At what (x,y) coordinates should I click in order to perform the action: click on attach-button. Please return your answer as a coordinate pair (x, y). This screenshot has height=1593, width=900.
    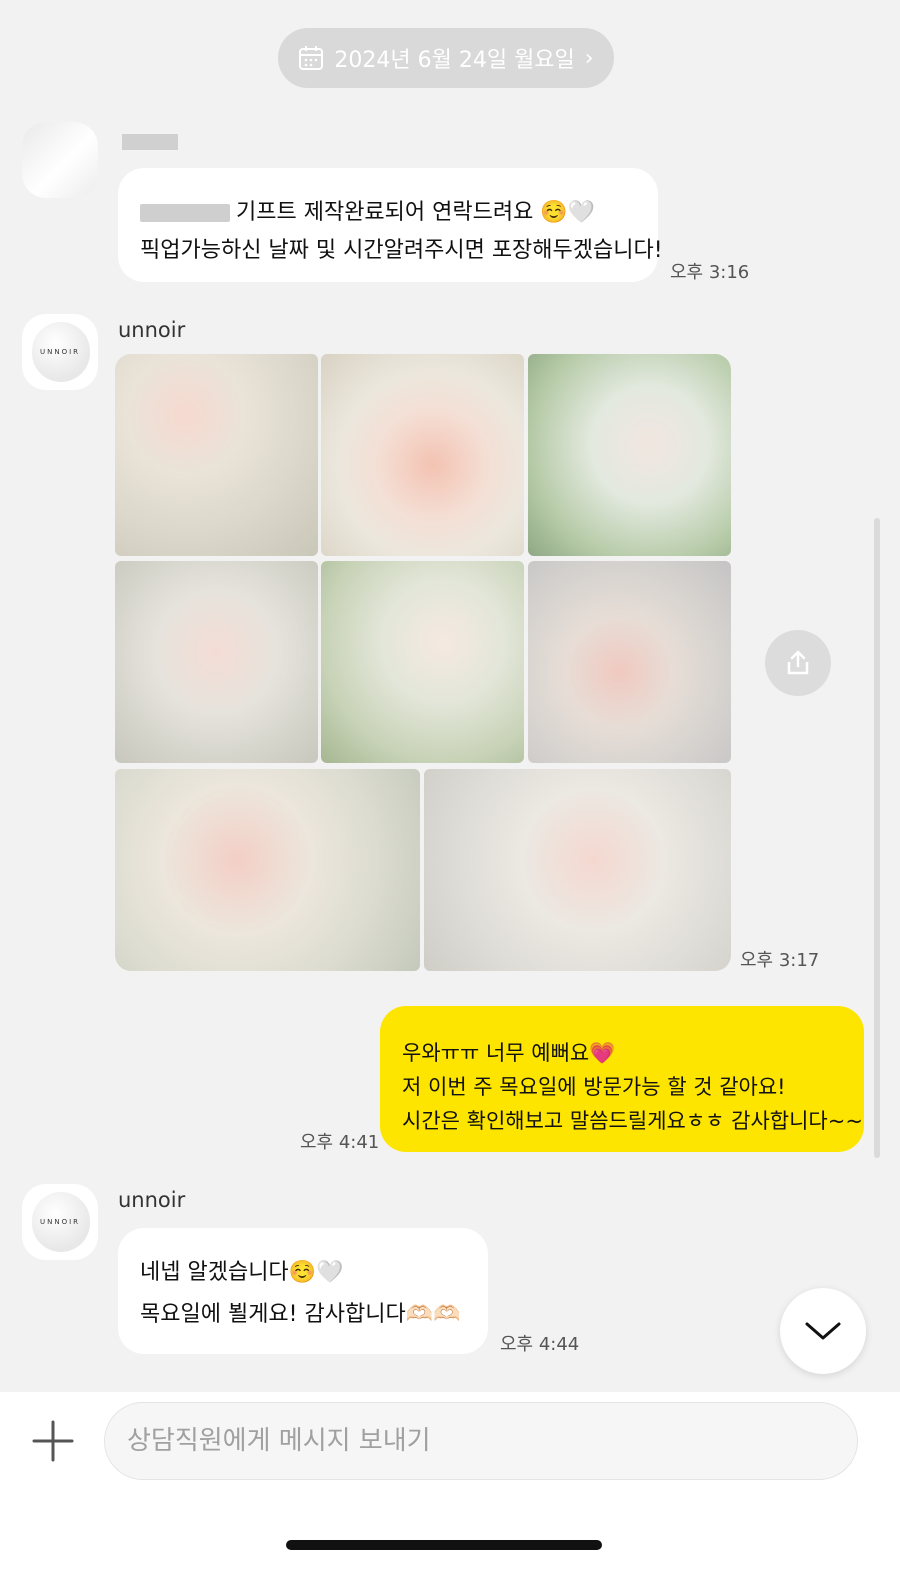
    Looking at the image, I should click on (53, 1441).